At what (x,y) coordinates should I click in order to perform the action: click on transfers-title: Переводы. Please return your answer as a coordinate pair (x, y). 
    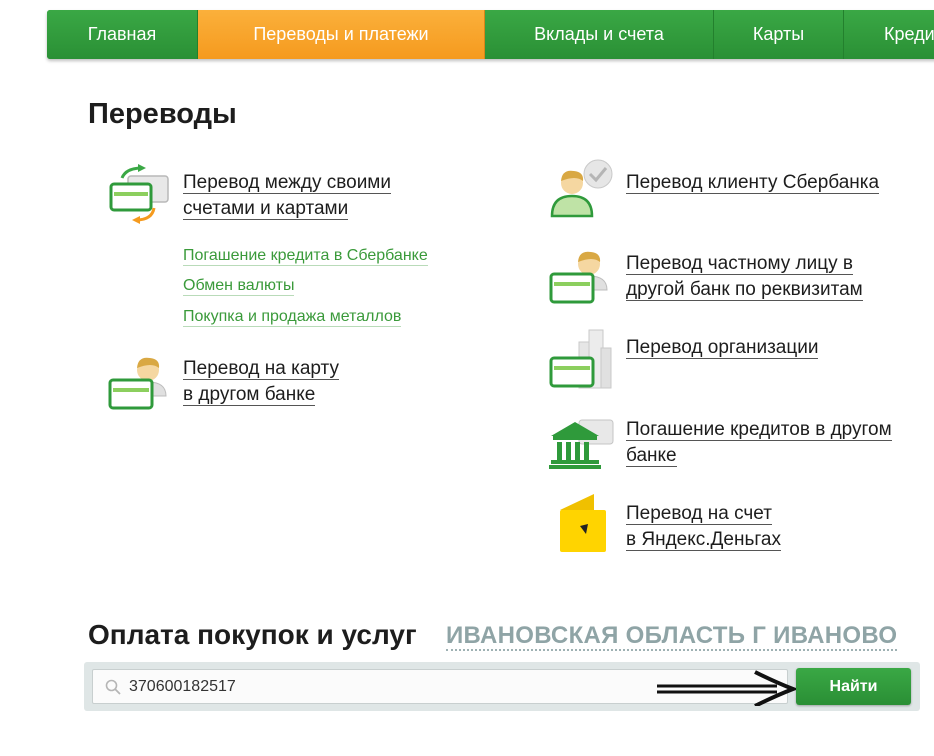
    Looking at the image, I should click on (162, 114).